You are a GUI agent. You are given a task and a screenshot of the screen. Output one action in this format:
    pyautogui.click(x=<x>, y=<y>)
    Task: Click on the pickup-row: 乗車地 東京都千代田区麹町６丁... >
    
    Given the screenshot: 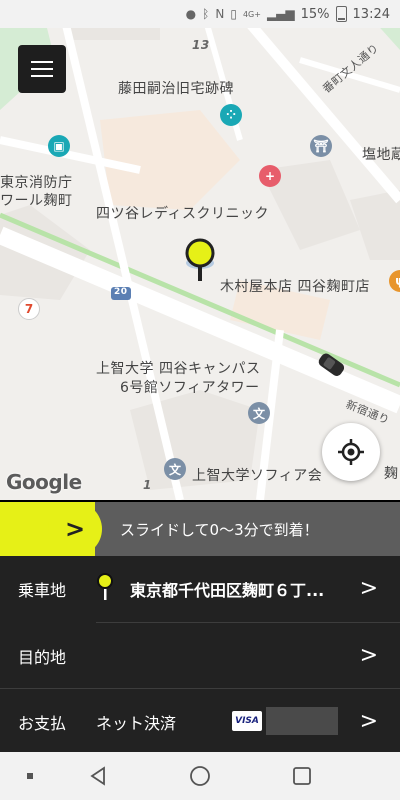 What is the action you would take?
    pyautogui.click(x=200, y=588)
    